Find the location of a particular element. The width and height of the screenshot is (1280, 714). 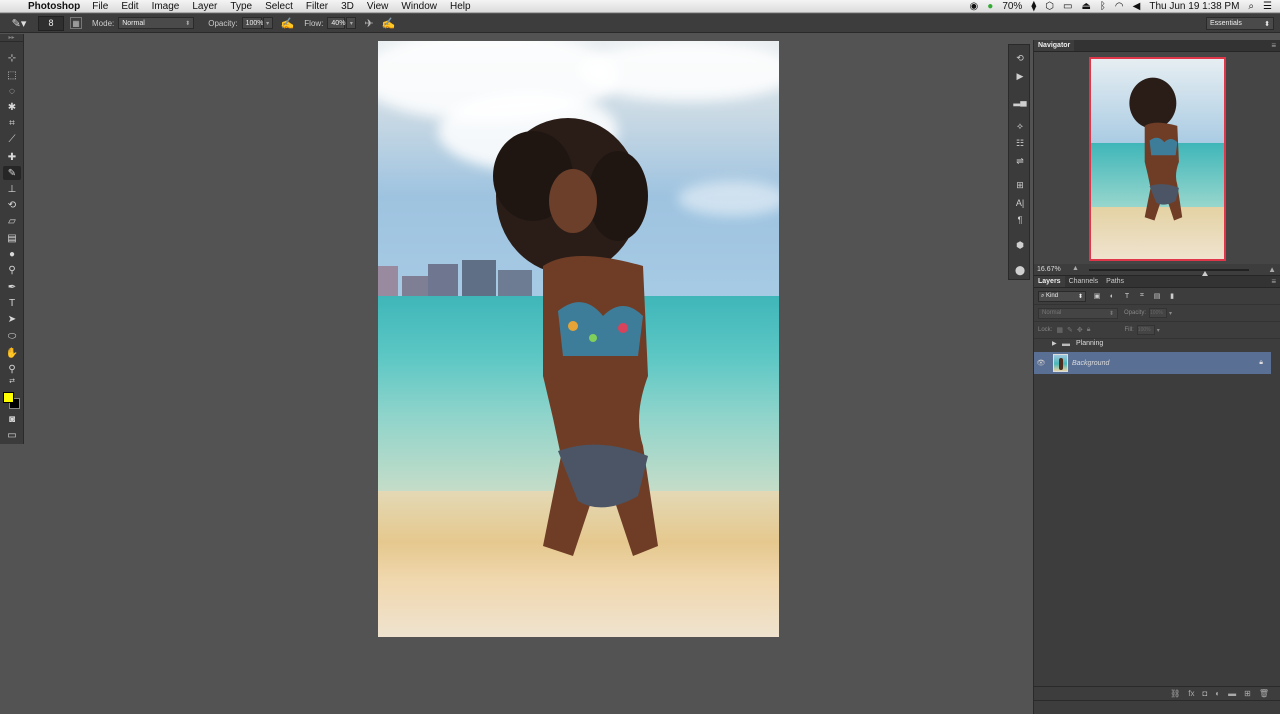

flow-field: 40% is located at coordinates (336, 23).